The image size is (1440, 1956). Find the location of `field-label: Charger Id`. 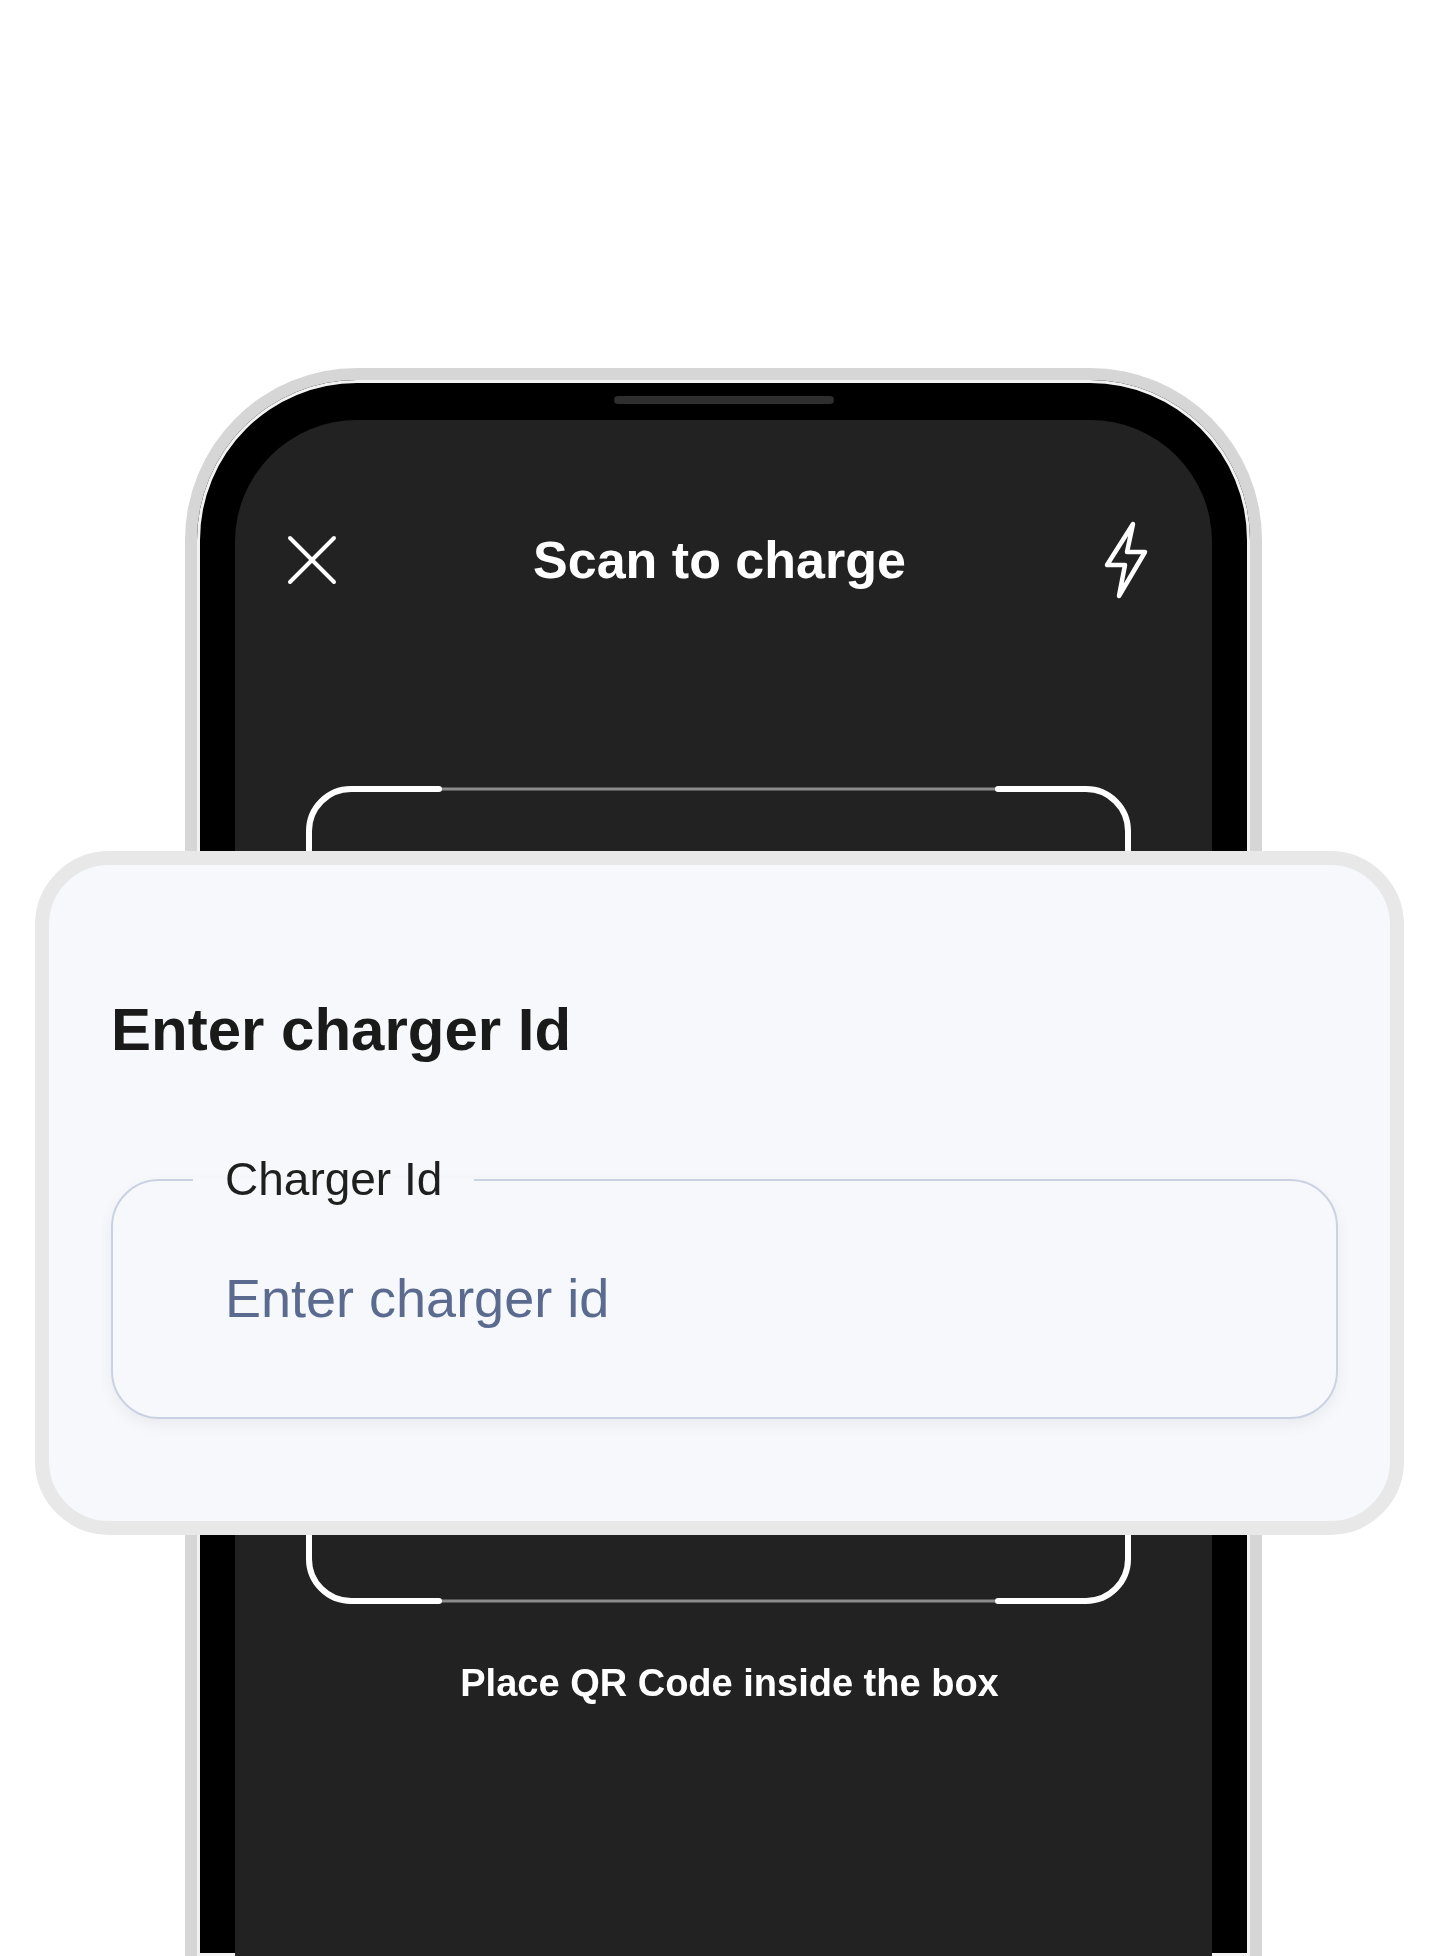

field-label: Charger Id is located at coordinates (334, 1179).